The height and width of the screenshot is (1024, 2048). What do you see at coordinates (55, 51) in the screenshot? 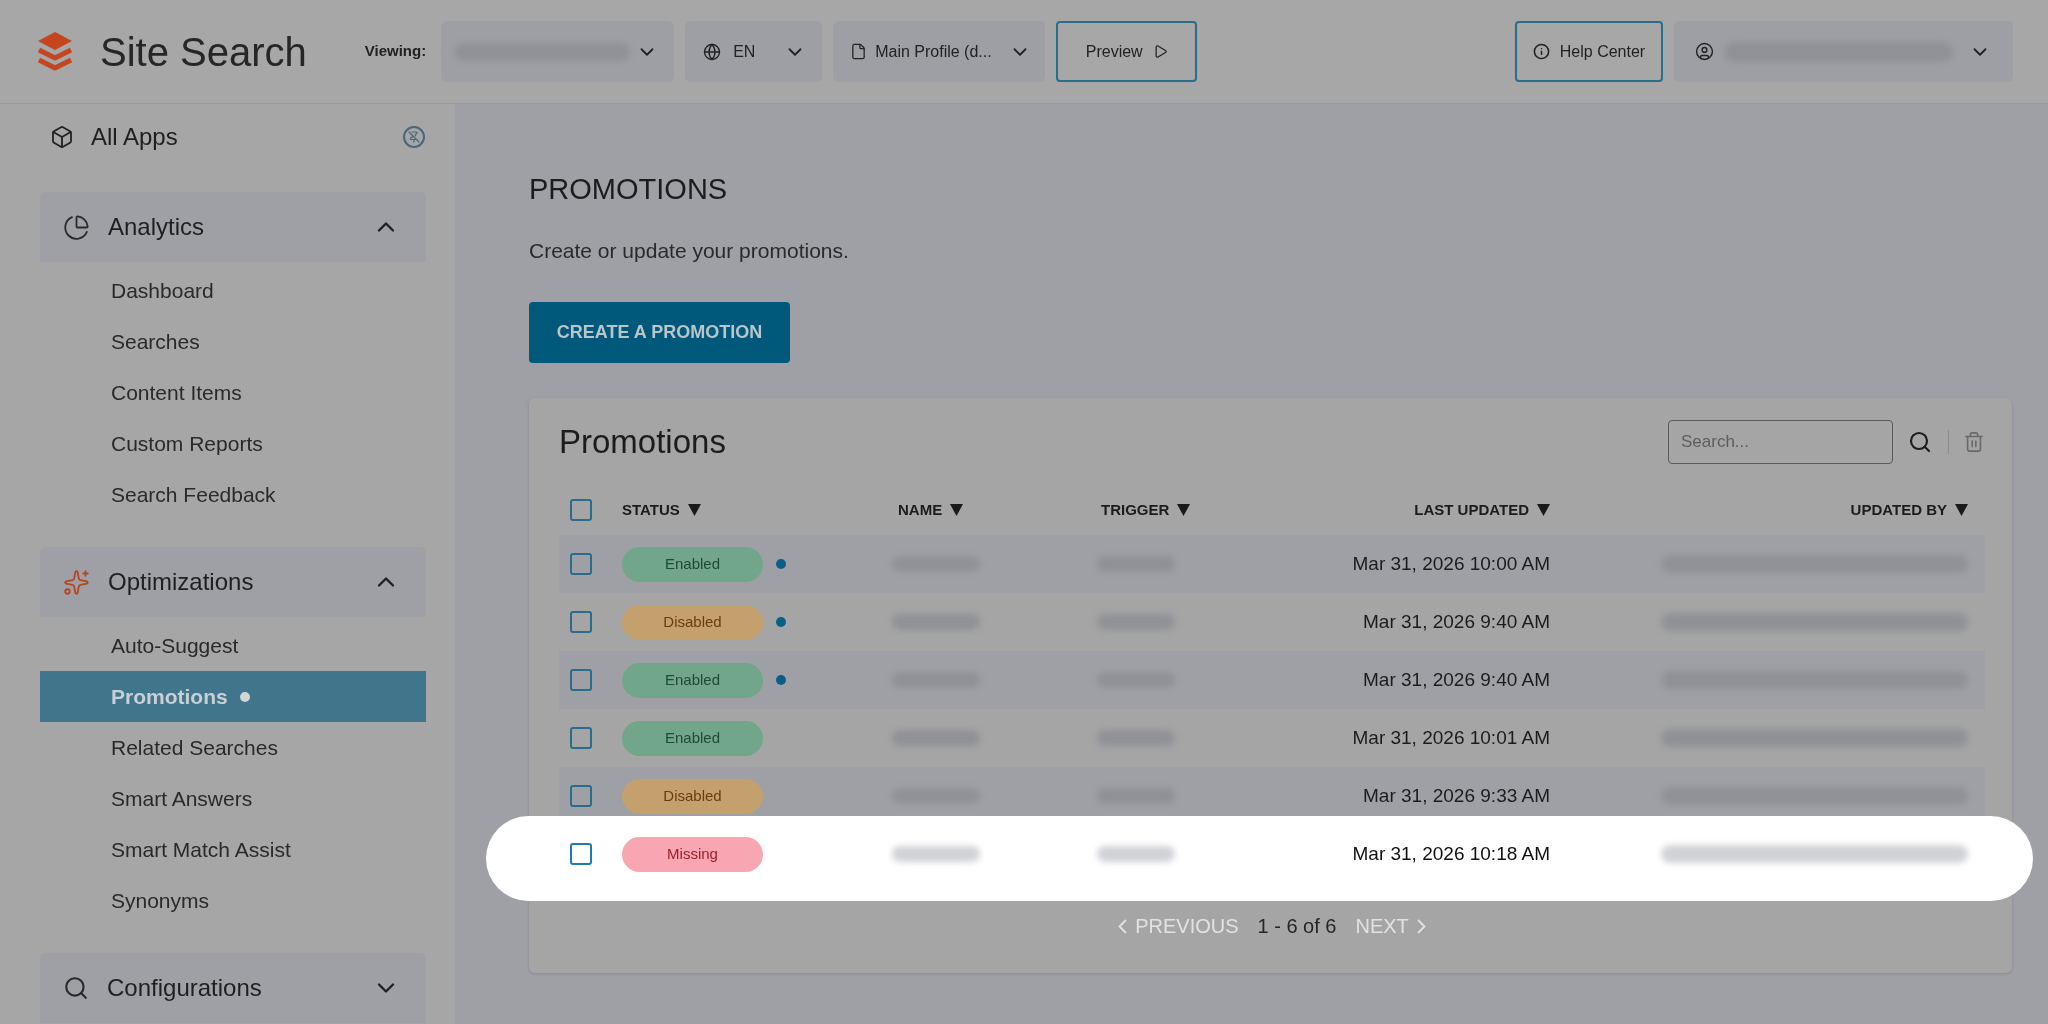
I see `logo-icon` at bounding box center [55, 51].